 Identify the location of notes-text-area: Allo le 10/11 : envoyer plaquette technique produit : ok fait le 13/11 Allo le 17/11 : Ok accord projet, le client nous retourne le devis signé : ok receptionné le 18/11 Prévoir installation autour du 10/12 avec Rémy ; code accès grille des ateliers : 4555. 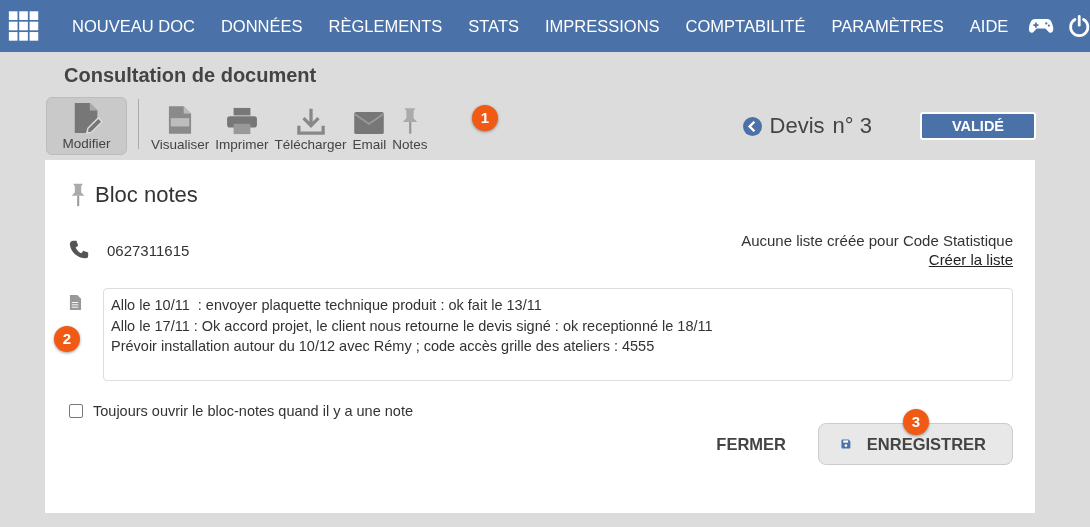
(558, 334).